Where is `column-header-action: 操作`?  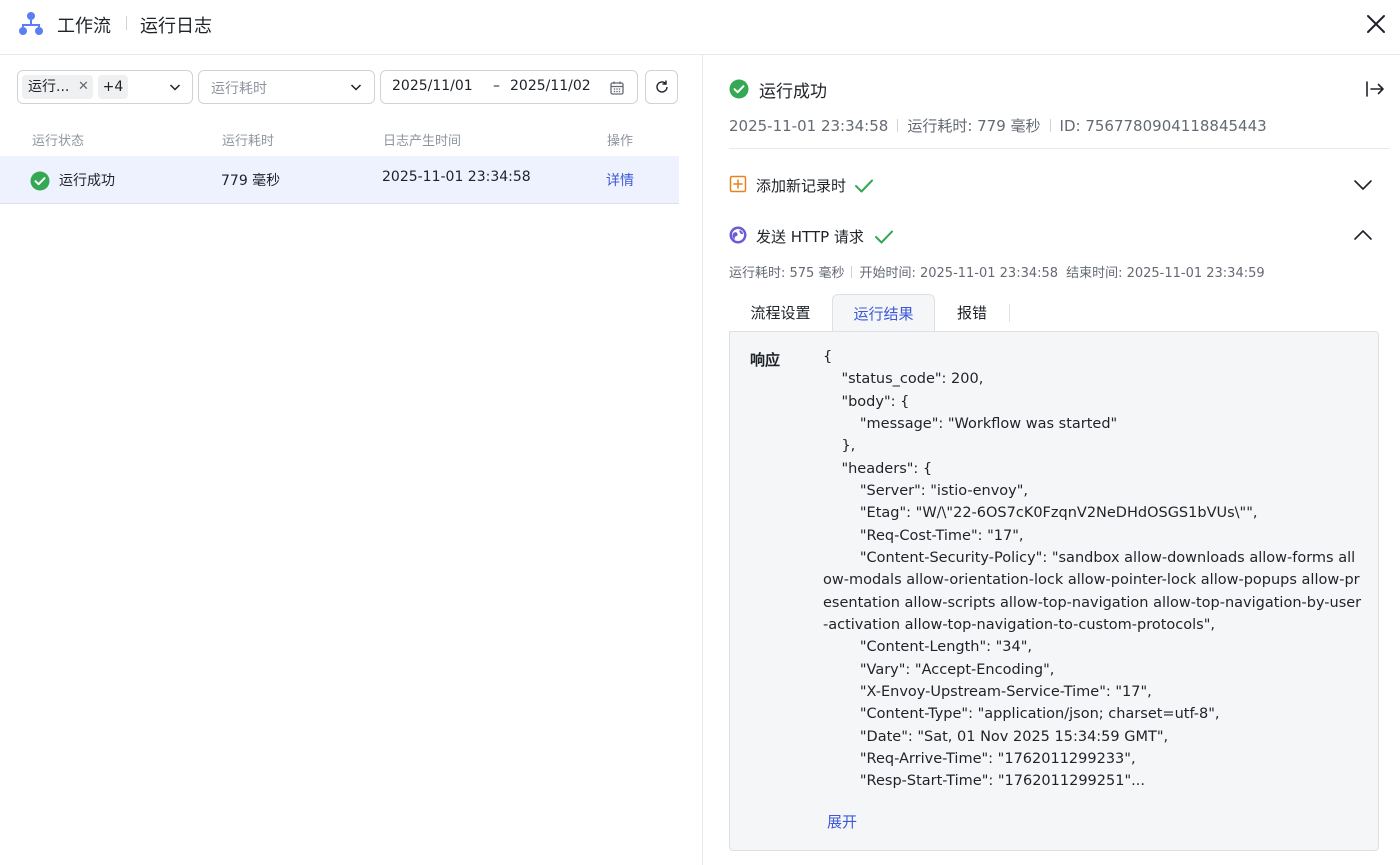
column-header-action: 操作 is located at coordinates (620, 141).